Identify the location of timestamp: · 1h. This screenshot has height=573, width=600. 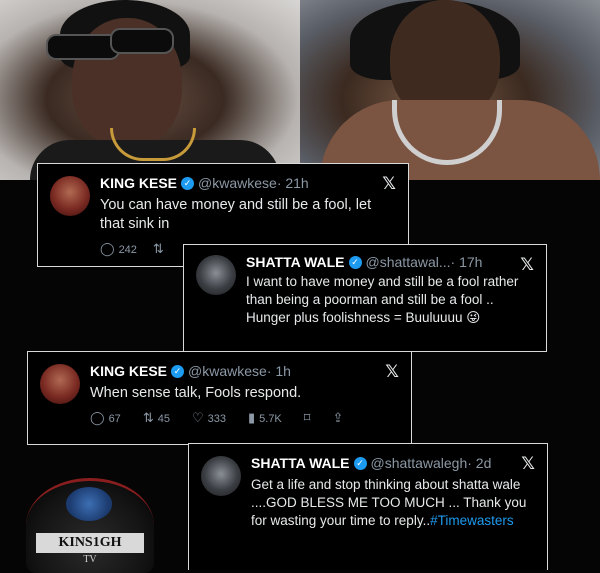
(278, 371).